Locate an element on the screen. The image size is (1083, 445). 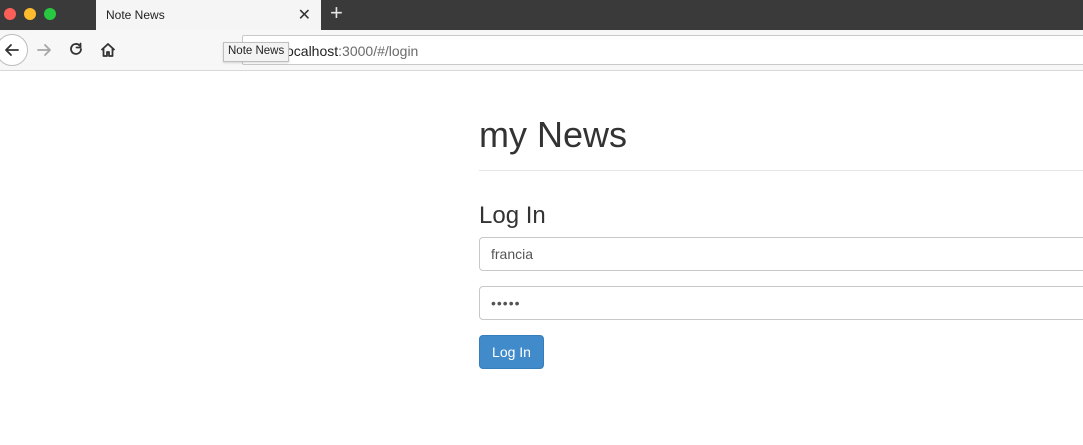
browser-toolbar: ocalhost:3000/#/login is located at coordinates (541, 50).